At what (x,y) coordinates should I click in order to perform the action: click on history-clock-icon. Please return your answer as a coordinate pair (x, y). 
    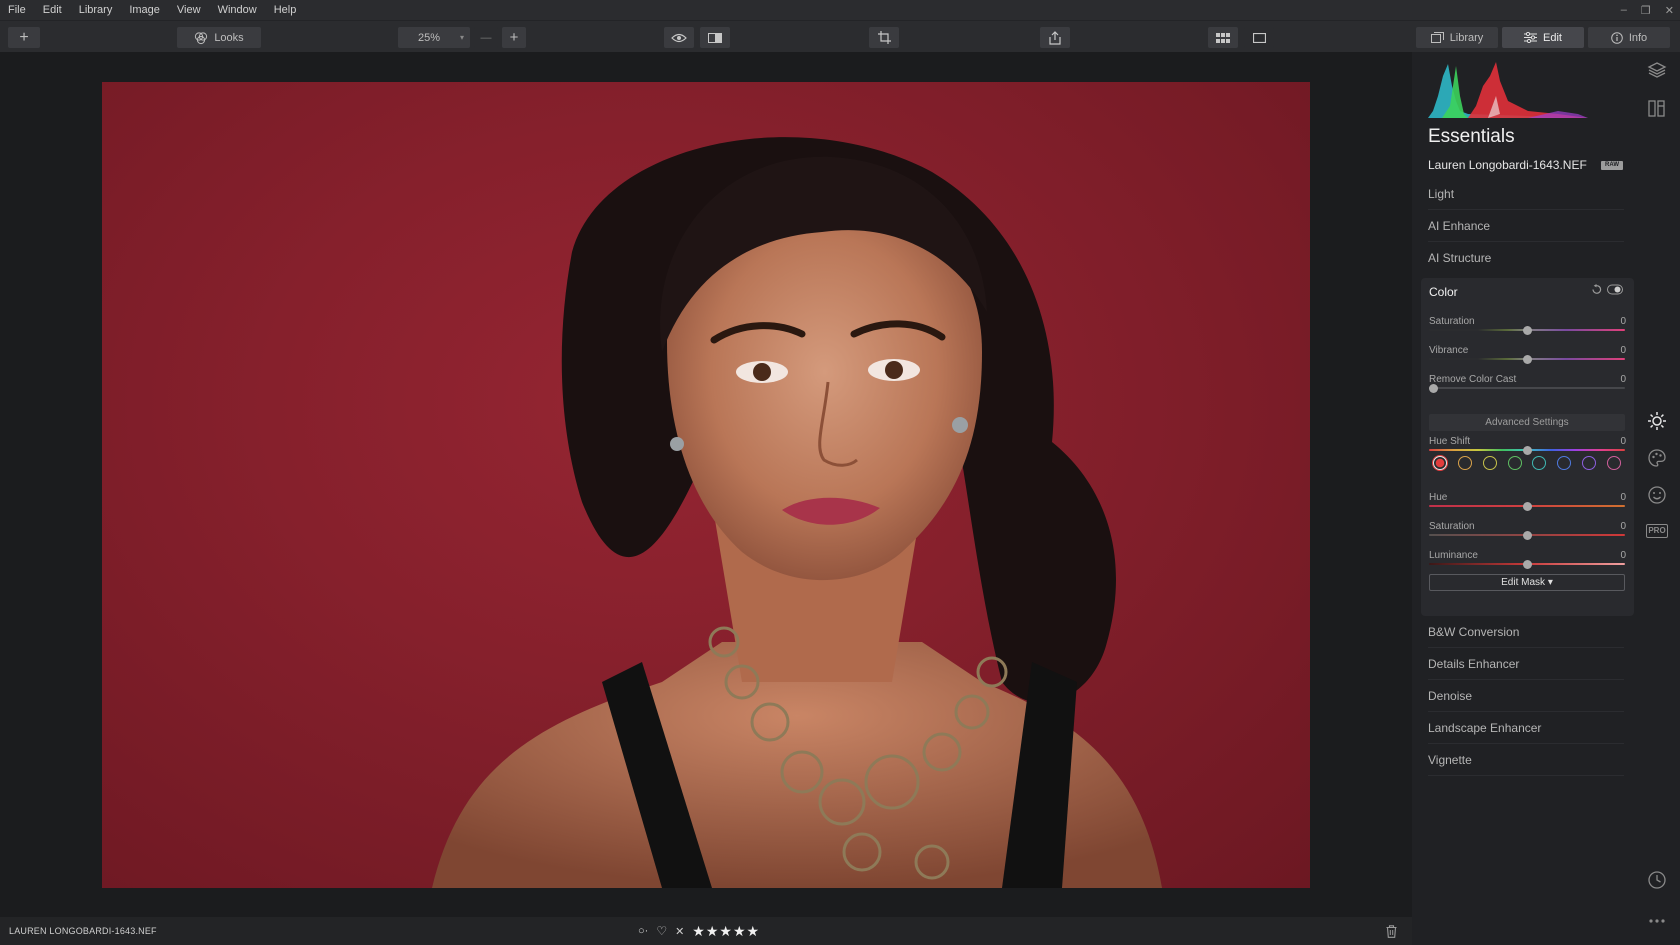
    Looking at the image, I should click on (1657, 880).